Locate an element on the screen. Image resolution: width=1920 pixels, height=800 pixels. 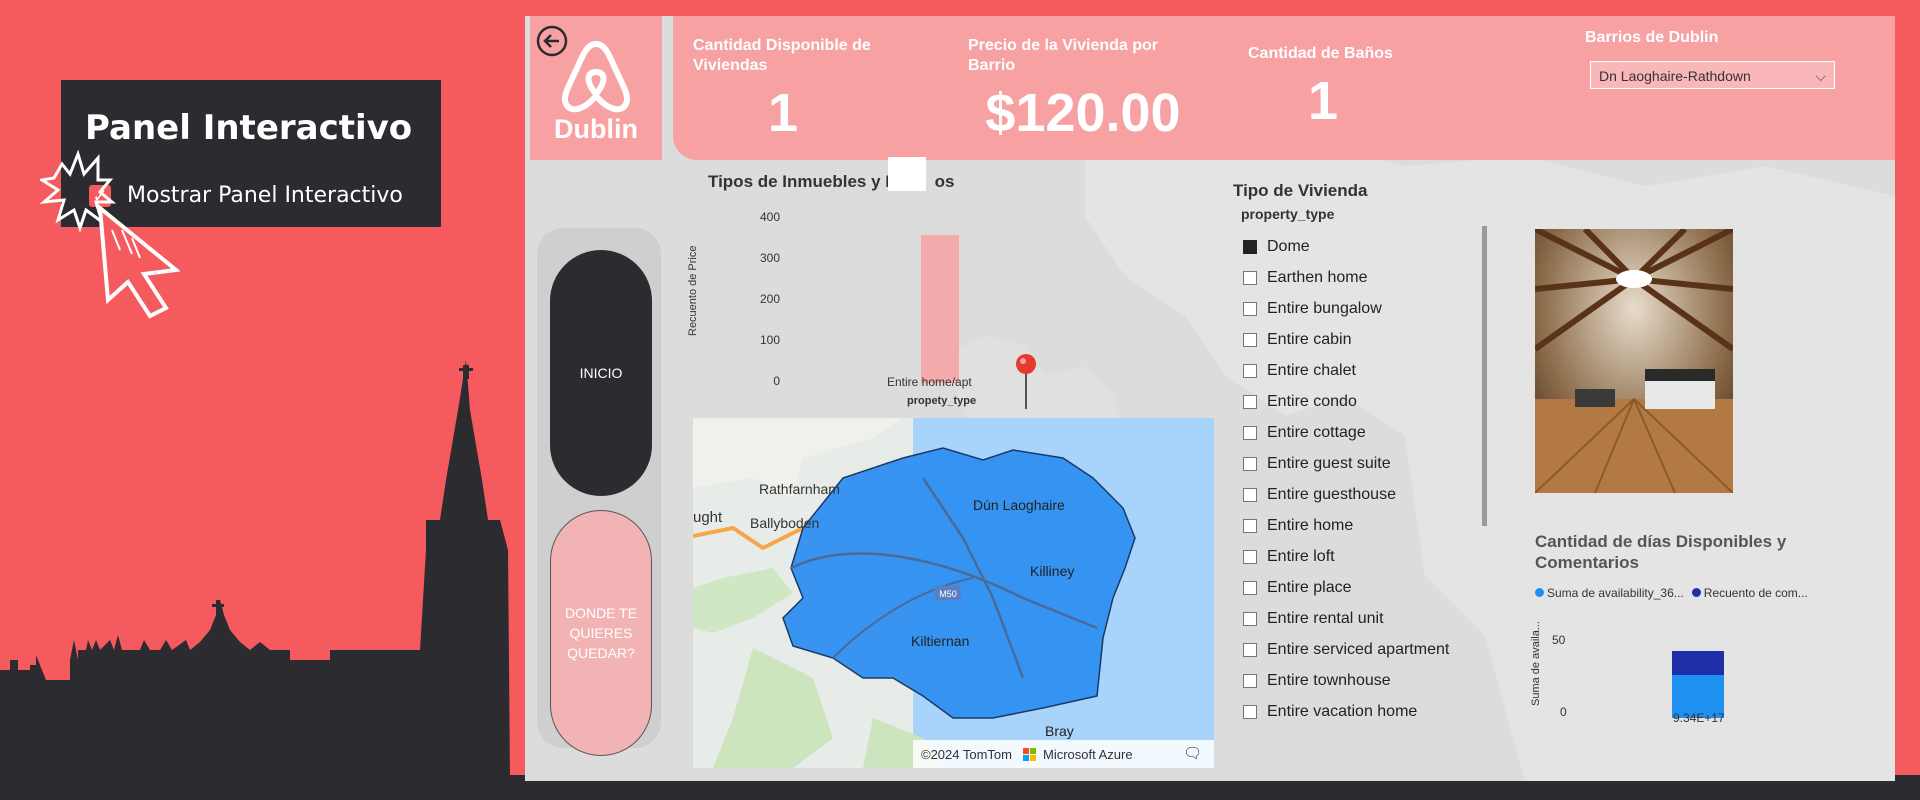
chevron-down-icon: ⌵ is located at coordinates (1820, 76).